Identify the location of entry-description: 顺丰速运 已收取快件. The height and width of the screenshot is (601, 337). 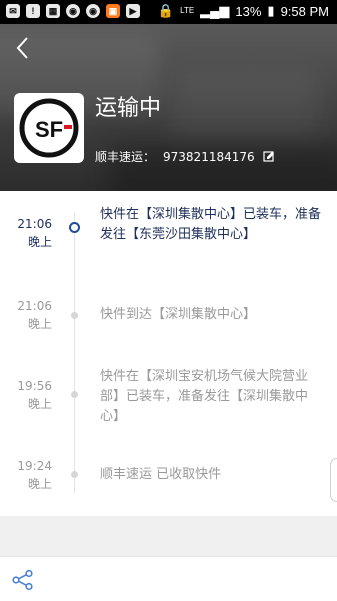
(161, 474).